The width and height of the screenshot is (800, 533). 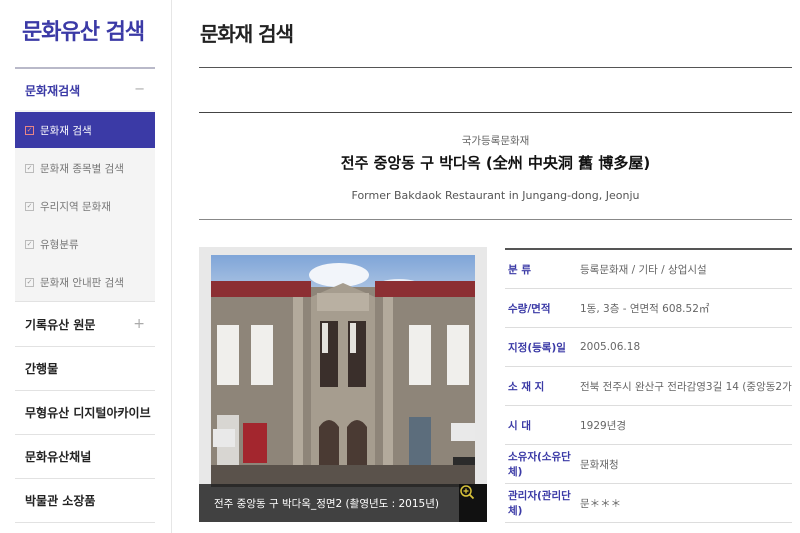 I want to click on header-divider, so click(x=495, y=112).